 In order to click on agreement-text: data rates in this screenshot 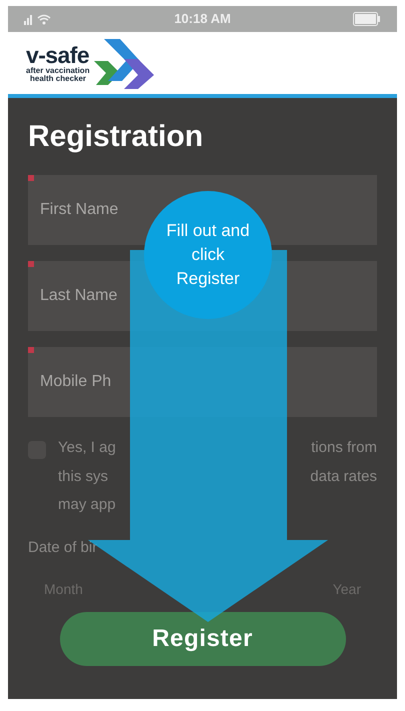, I will do `click(343, 476)`.